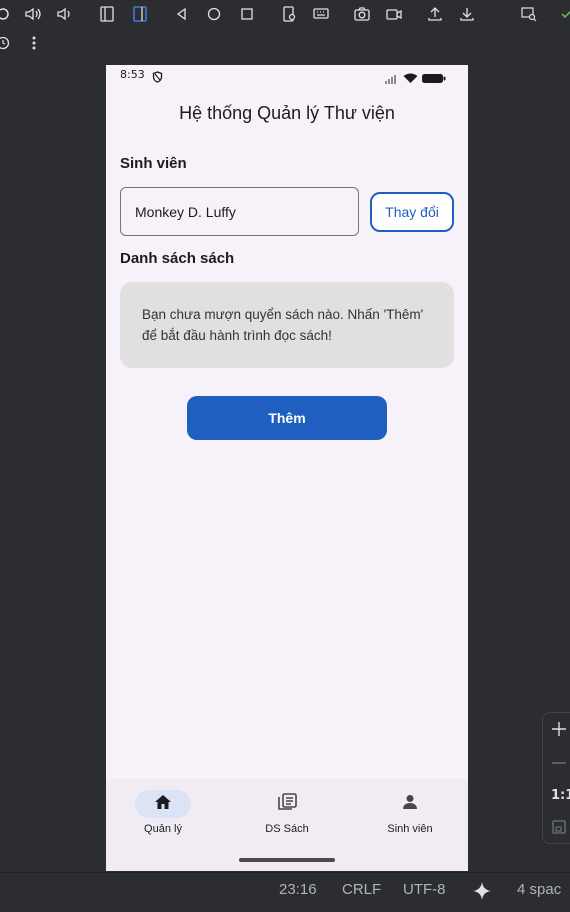  I want to click on wifi-icon, so click(410, 78).